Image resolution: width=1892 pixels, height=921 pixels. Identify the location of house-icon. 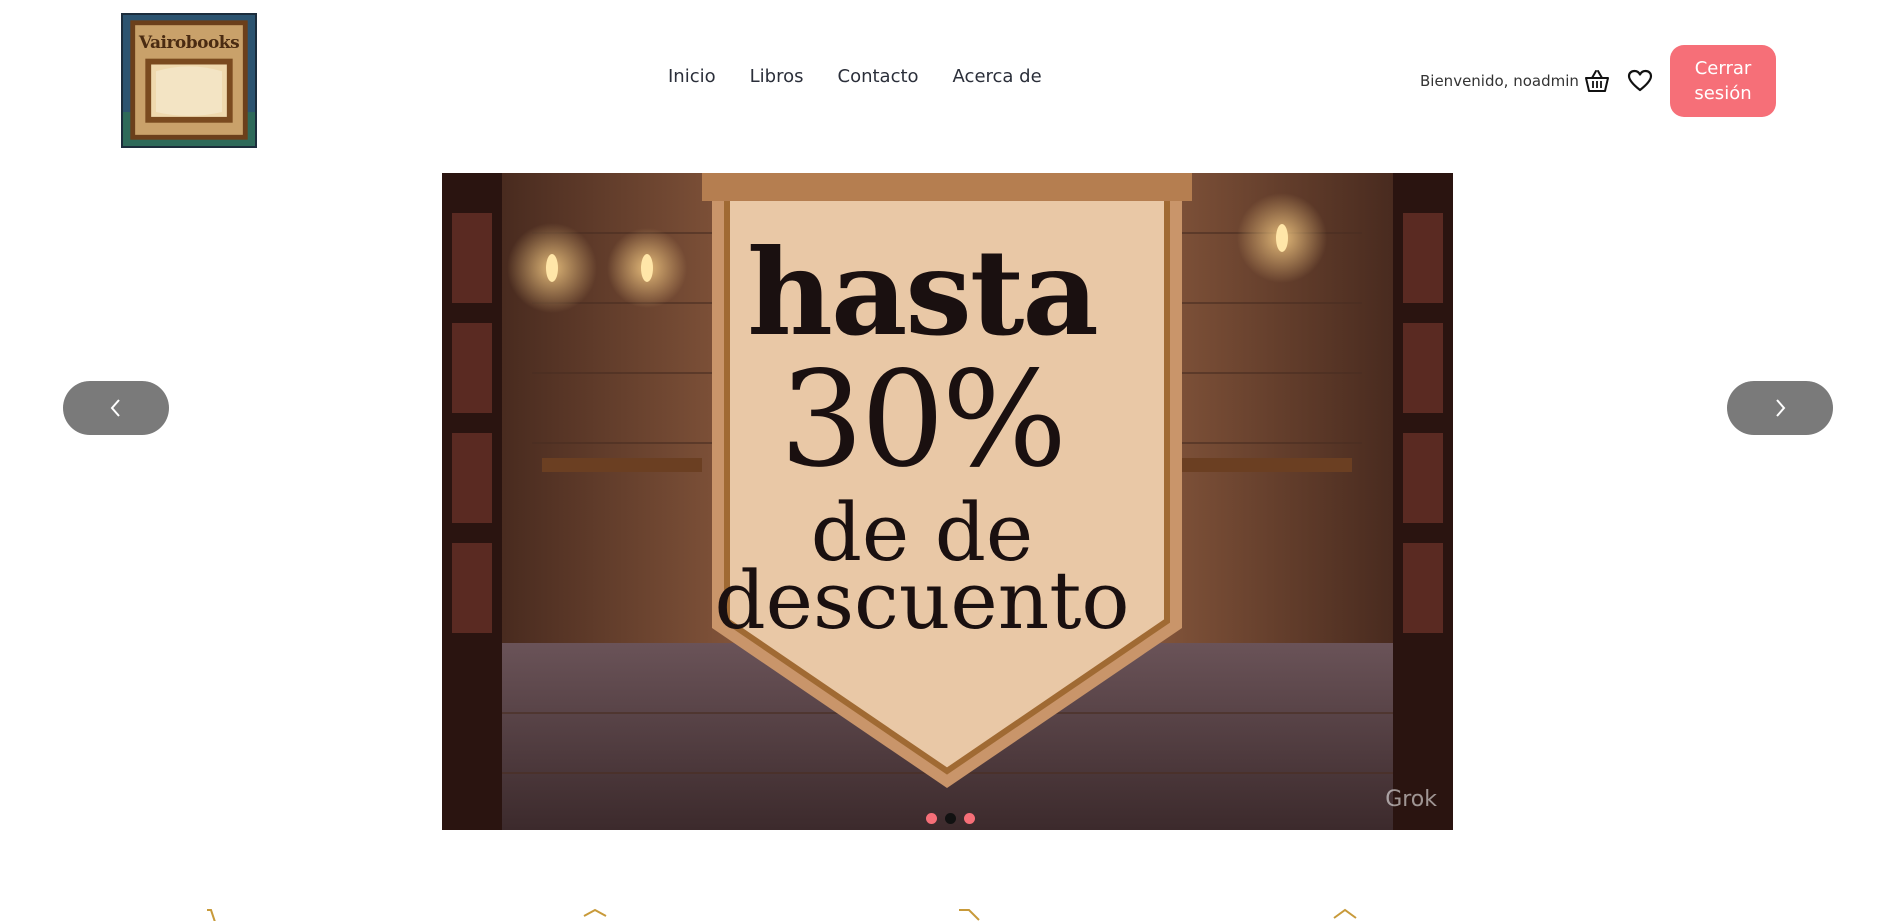
(1345, 913).